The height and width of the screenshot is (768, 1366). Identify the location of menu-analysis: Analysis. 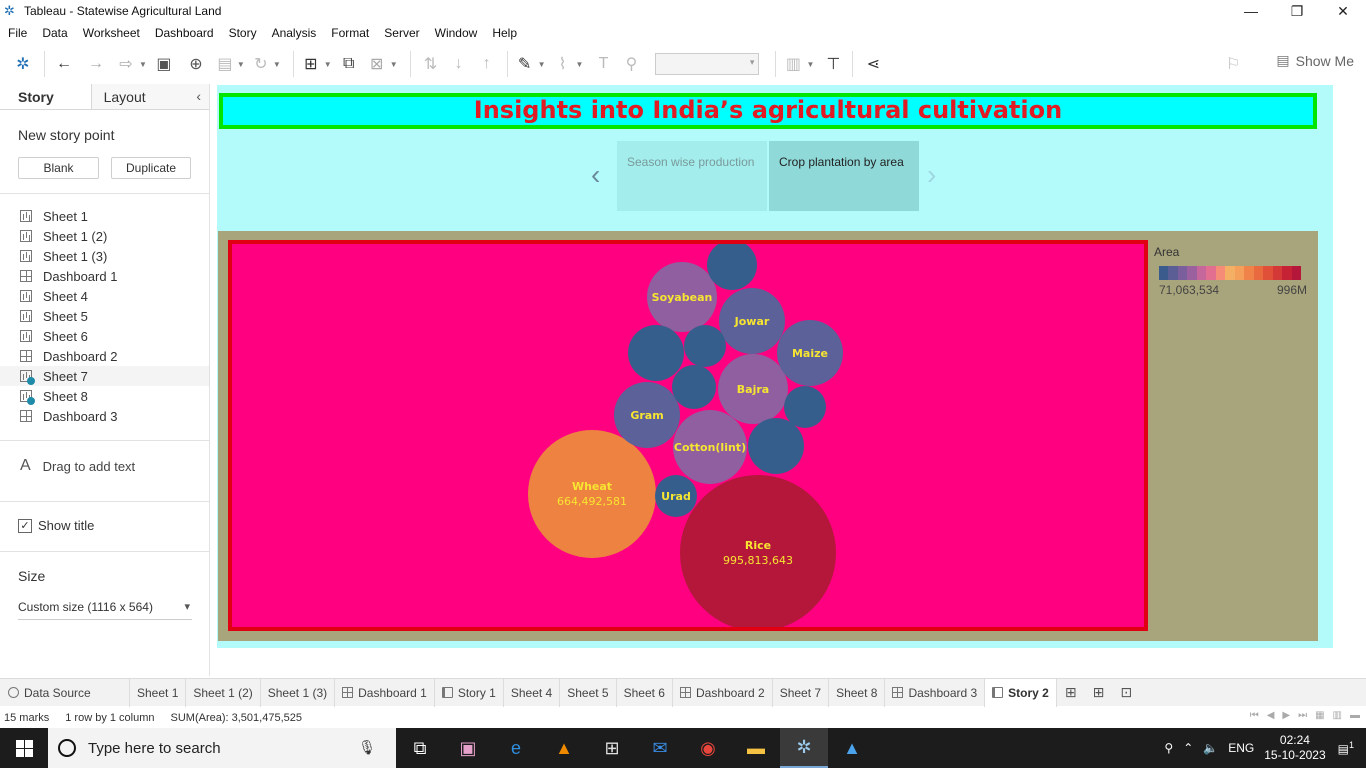
(294, 33).